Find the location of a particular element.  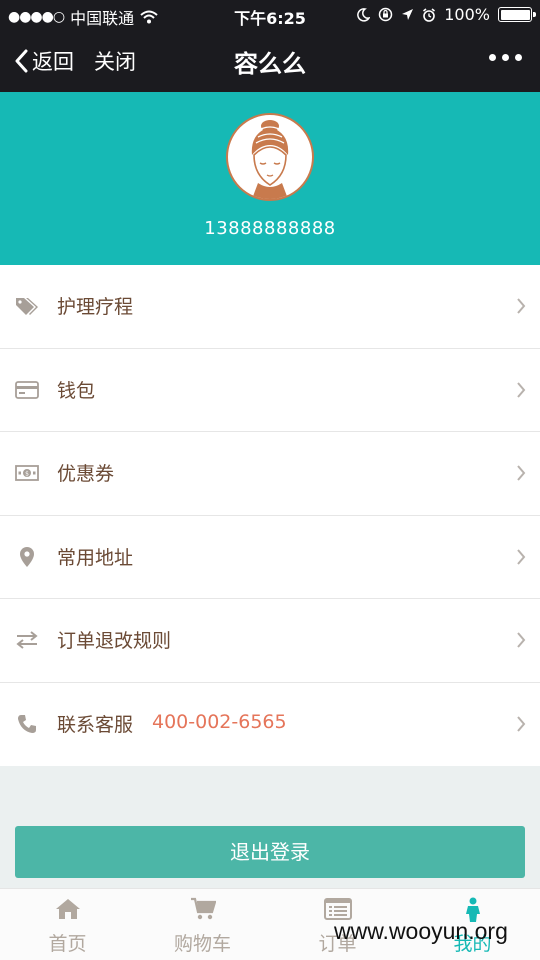

avatar is located at coordinates (270, 157).